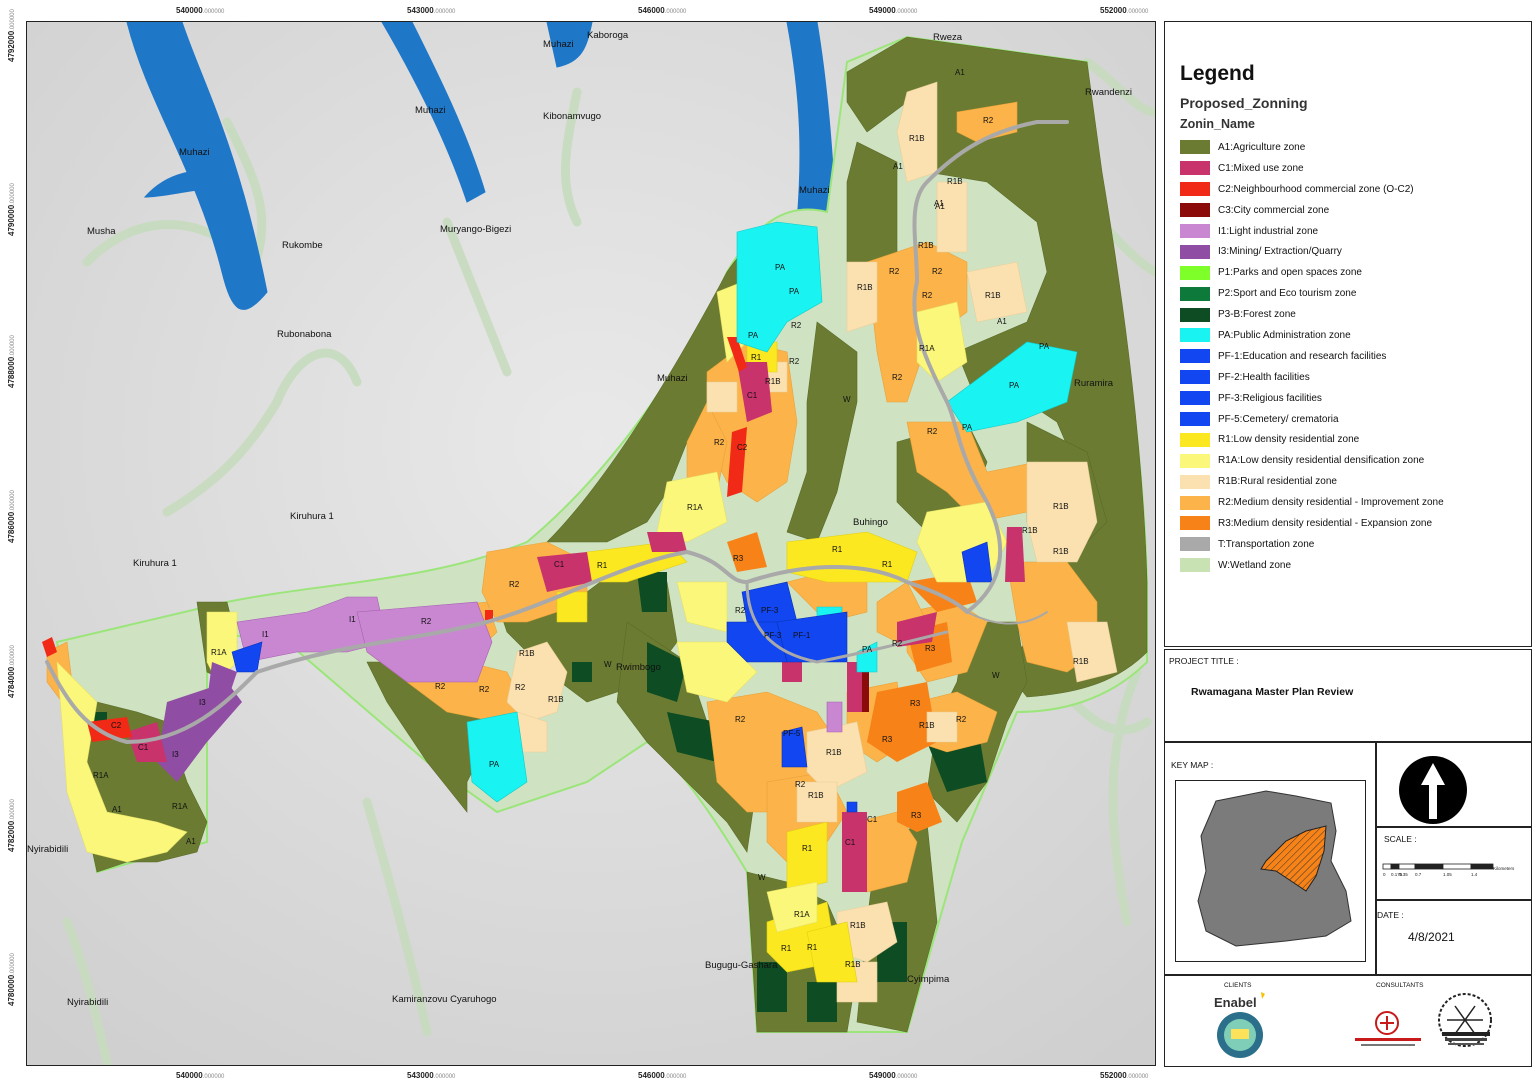 The image size is (1536, 1087). I want to click on legend-item: PA:Public Administration zone, so click(1312, 335).